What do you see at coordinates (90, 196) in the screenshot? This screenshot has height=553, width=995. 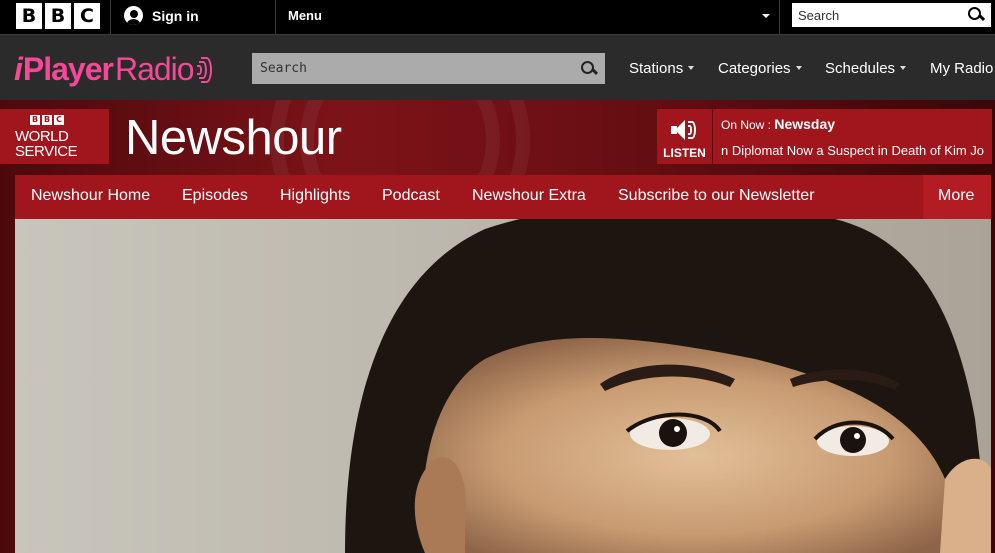 I see `subnav-newshour-home: Newshour Home` at bounding box center [90, 196].